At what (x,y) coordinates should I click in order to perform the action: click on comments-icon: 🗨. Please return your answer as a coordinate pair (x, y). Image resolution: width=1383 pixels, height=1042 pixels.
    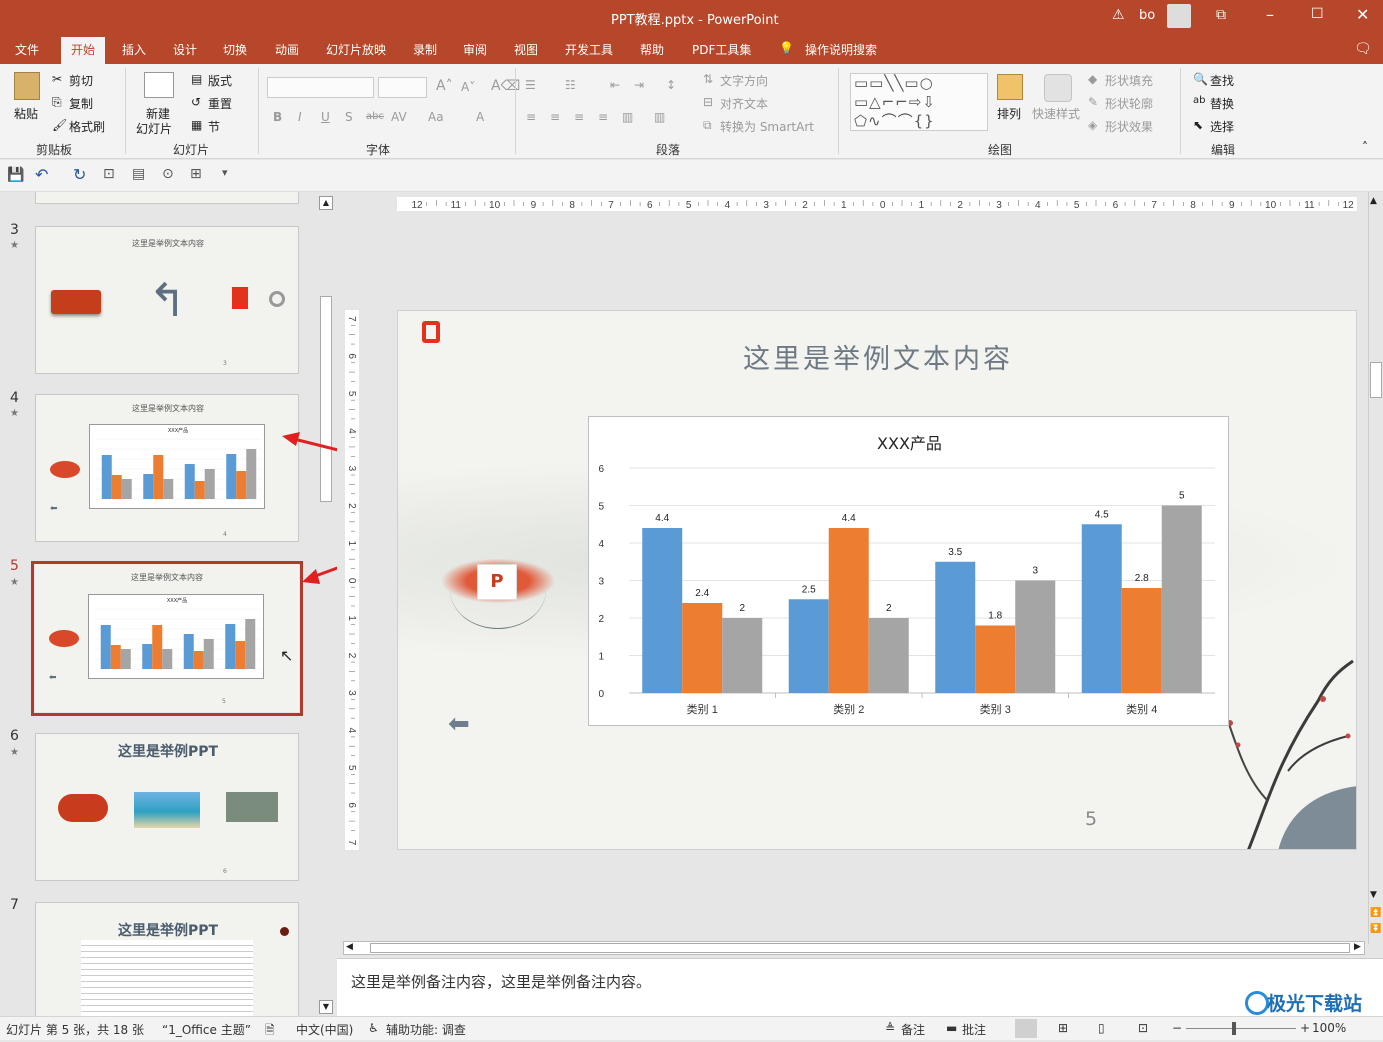
    Looking at the image, I should click on (1363, 49).